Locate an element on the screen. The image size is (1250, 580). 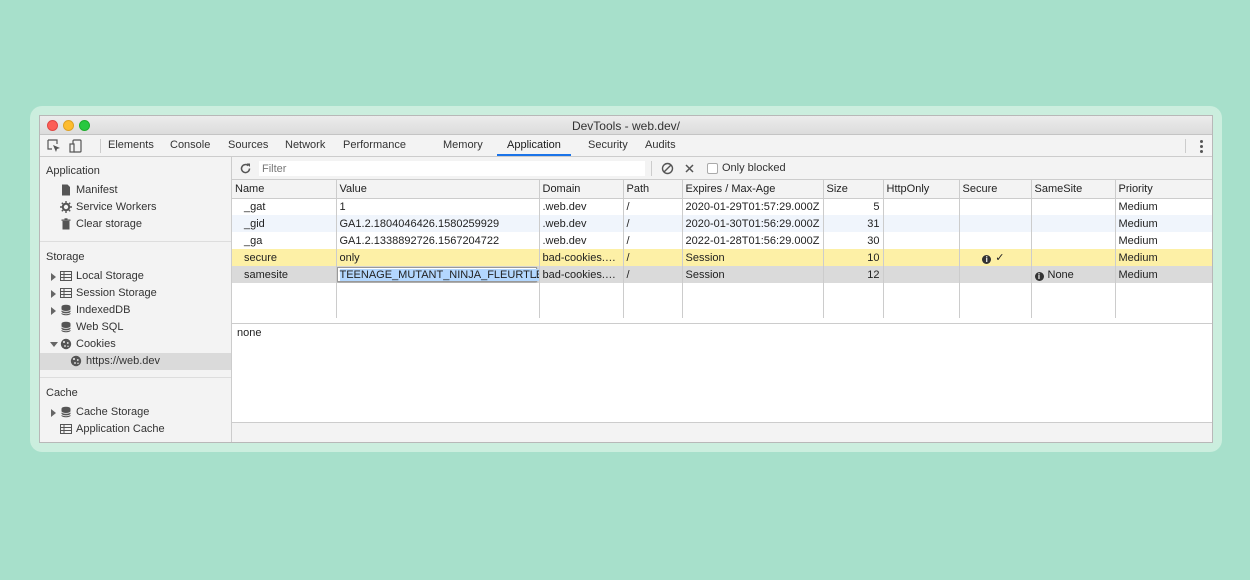
cell-size: 5 is located at coordinates (853, 206).